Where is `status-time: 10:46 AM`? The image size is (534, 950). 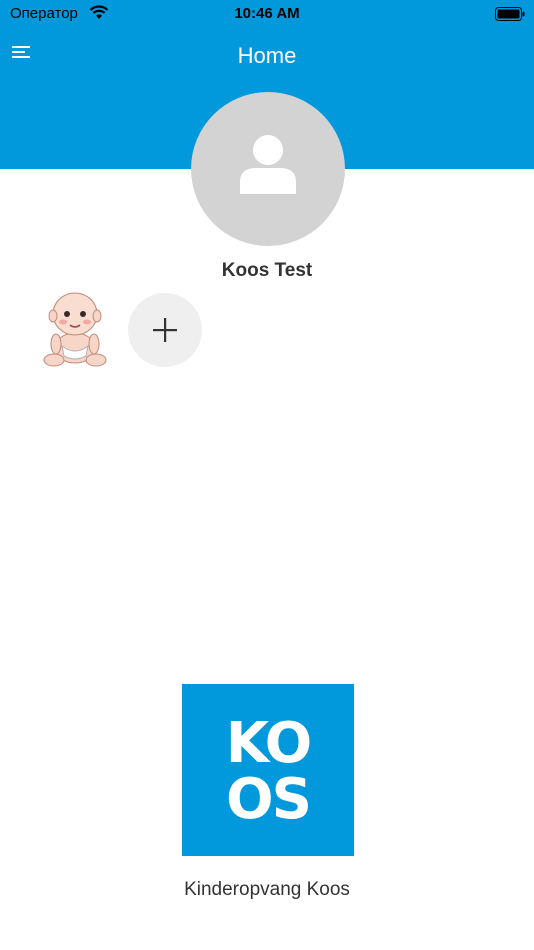 status-time: 10:46 AM is located at coordinates (267, 13).